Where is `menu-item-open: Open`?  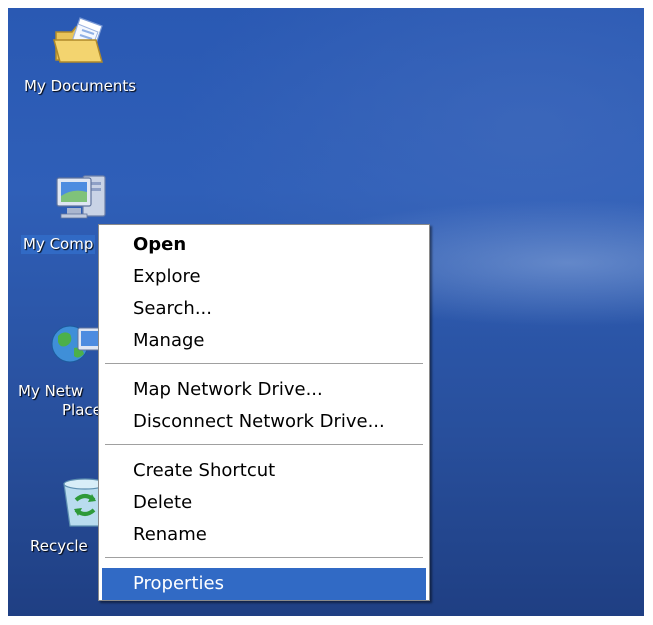
menu-item-open: Open is located at coordinates (264, 245).